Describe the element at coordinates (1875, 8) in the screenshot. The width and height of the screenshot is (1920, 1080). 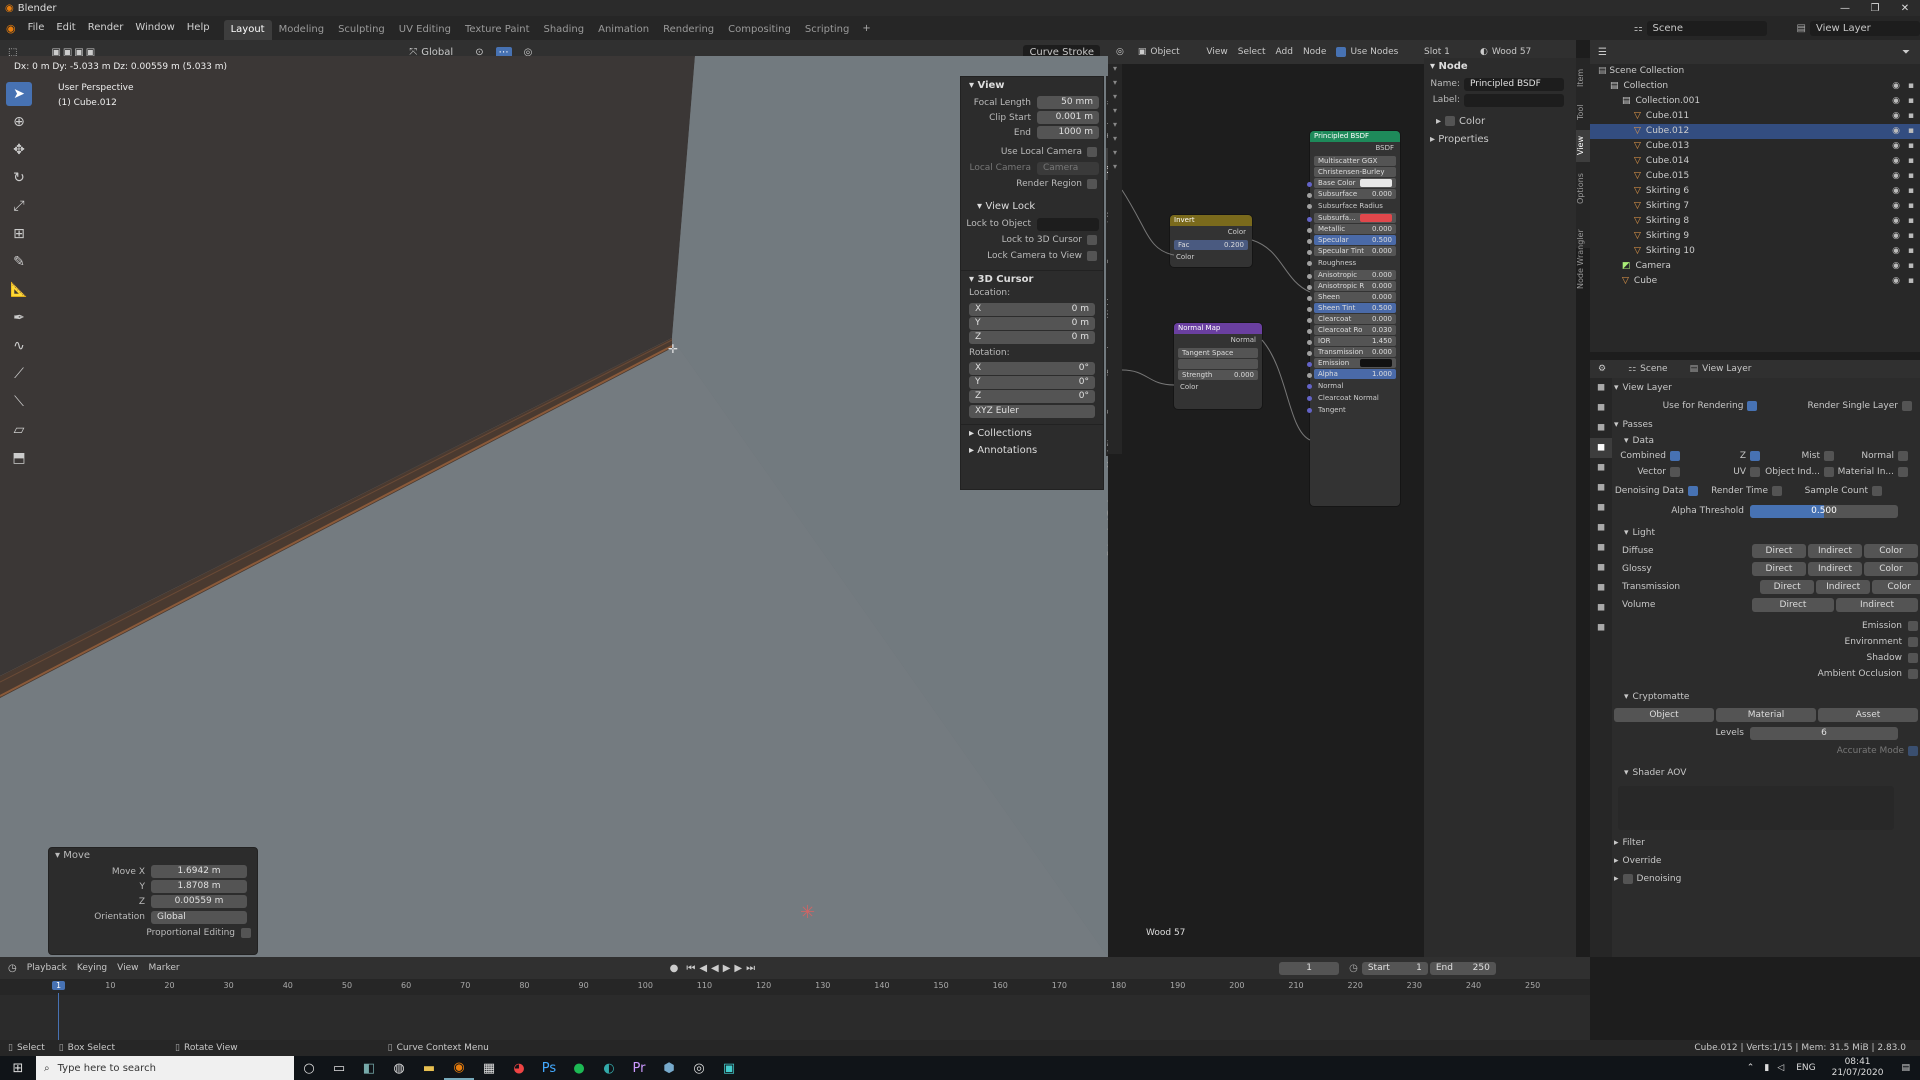
I see `maximize-icon: ❐` at that location.